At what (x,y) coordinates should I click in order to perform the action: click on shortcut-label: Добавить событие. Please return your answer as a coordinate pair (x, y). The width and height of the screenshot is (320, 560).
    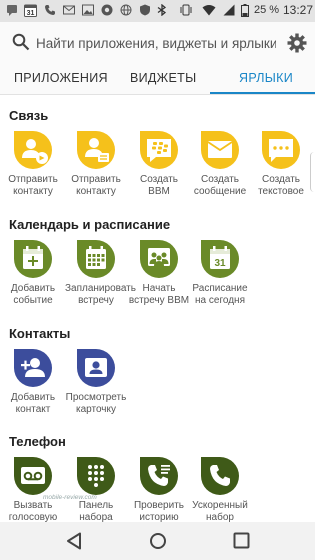
    Looking at the image, I should click on (33, 294).